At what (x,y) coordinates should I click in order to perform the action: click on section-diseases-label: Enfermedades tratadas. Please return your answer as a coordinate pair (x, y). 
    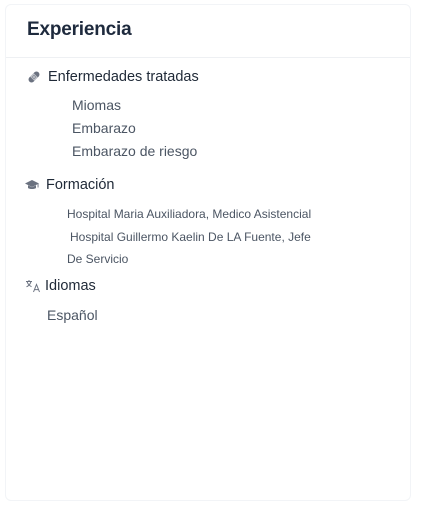
    Looking at the image, I should click on (123, 77).